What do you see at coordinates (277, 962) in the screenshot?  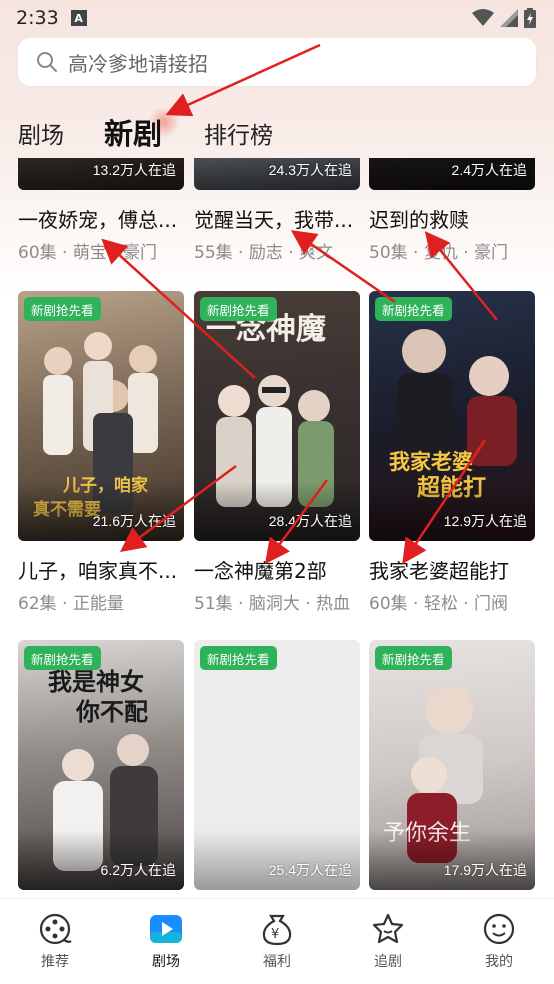 I see `nav-label: 福利` at bounding box center [277, 962].